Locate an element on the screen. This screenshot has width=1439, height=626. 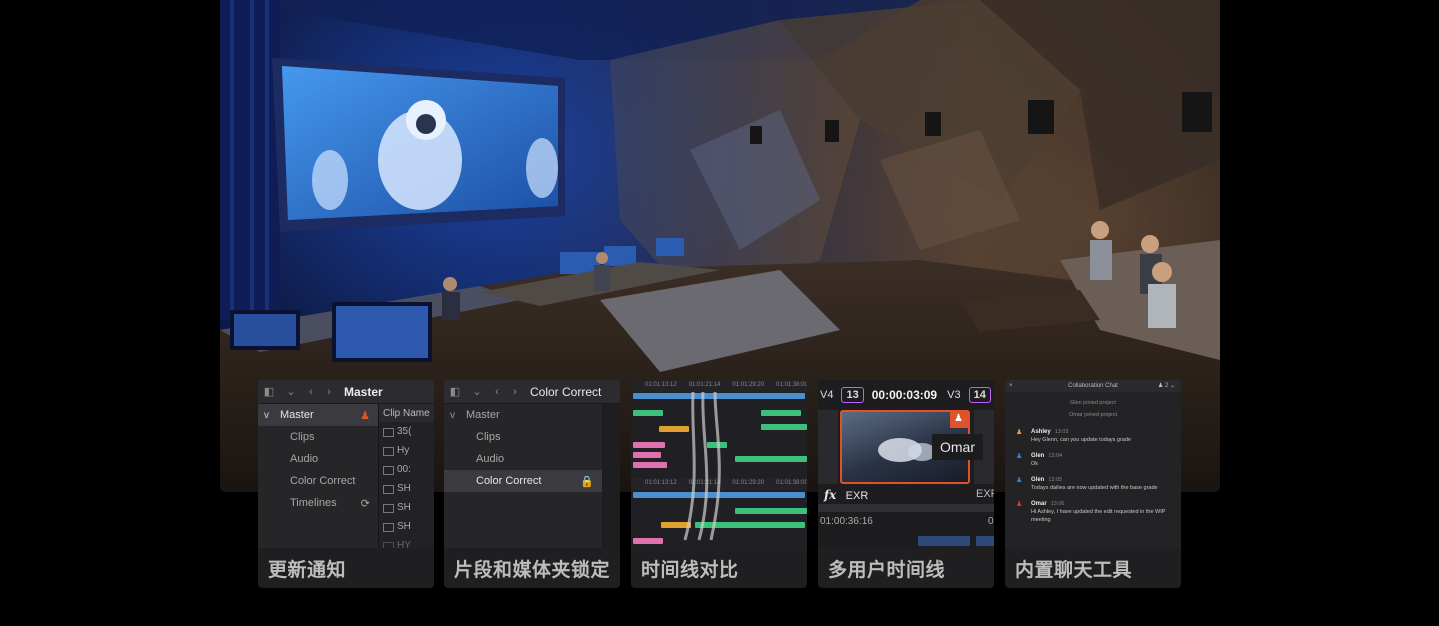
clip-format-right: EXR is located at coordinates (985, 494).